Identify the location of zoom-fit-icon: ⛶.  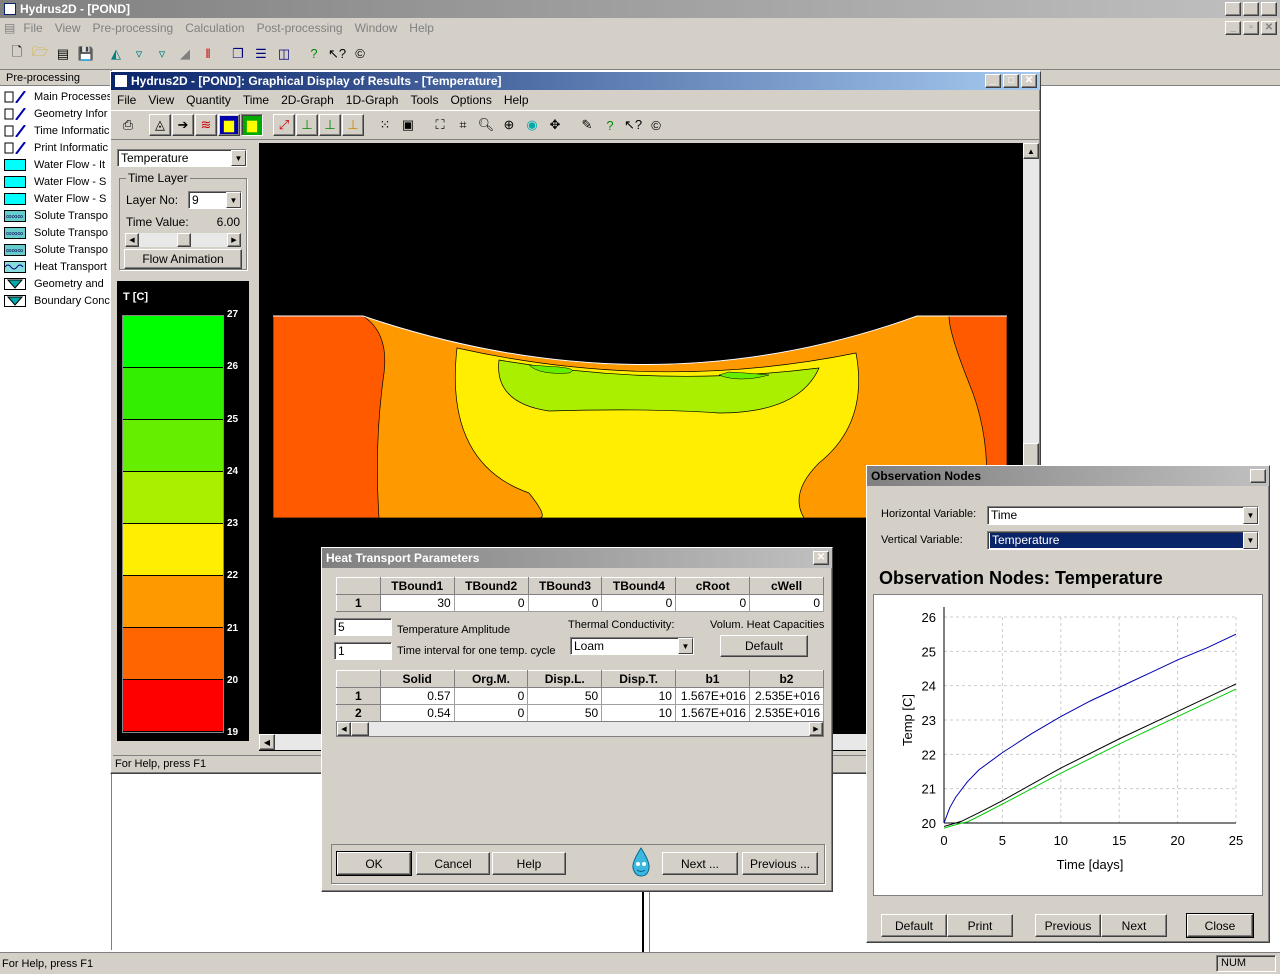
(440, 125).